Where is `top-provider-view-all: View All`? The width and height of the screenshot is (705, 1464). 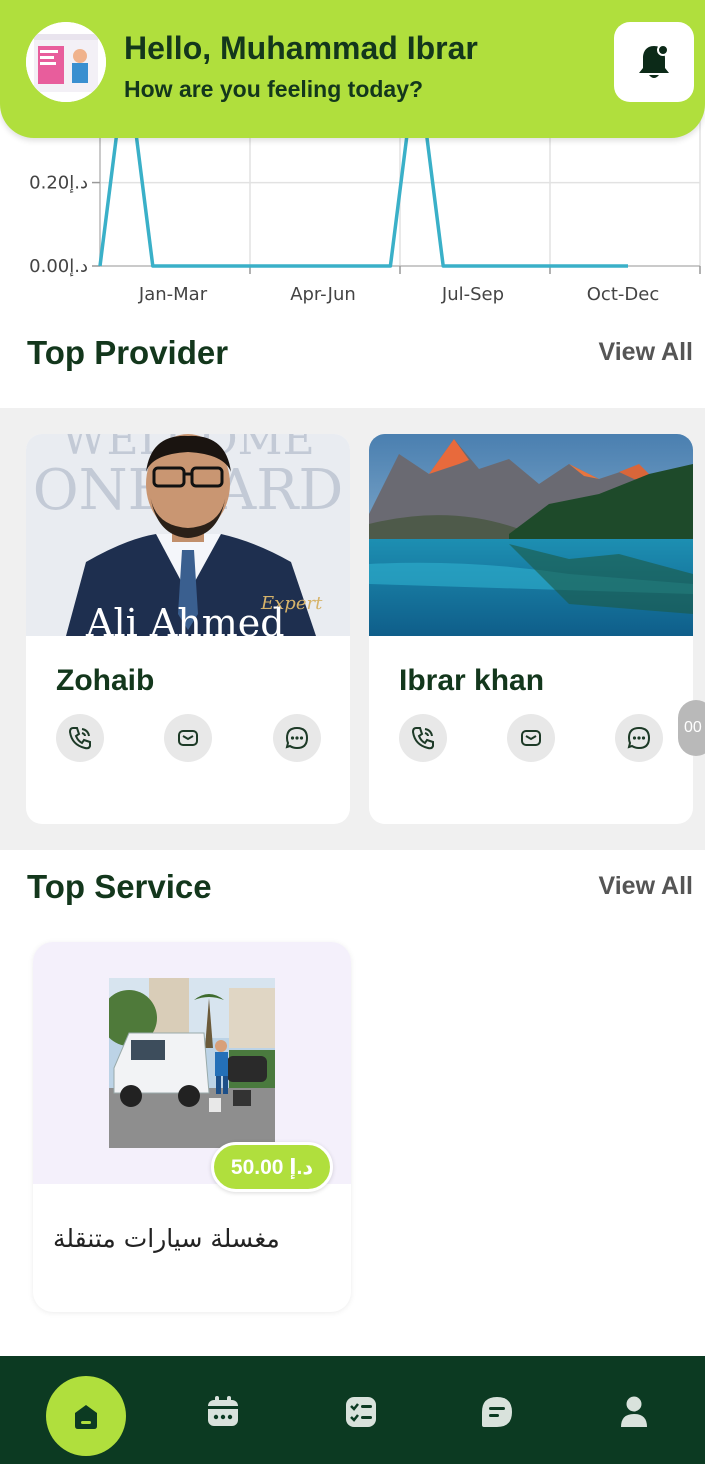 top-provider-view-all: View All is located at coordinates (646, 352).